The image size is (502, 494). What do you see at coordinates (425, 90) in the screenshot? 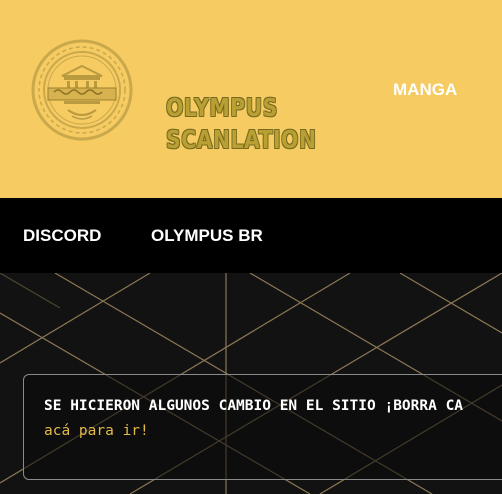
I see `nav-link-manga: MANGA` at bounding box center [425, 90].